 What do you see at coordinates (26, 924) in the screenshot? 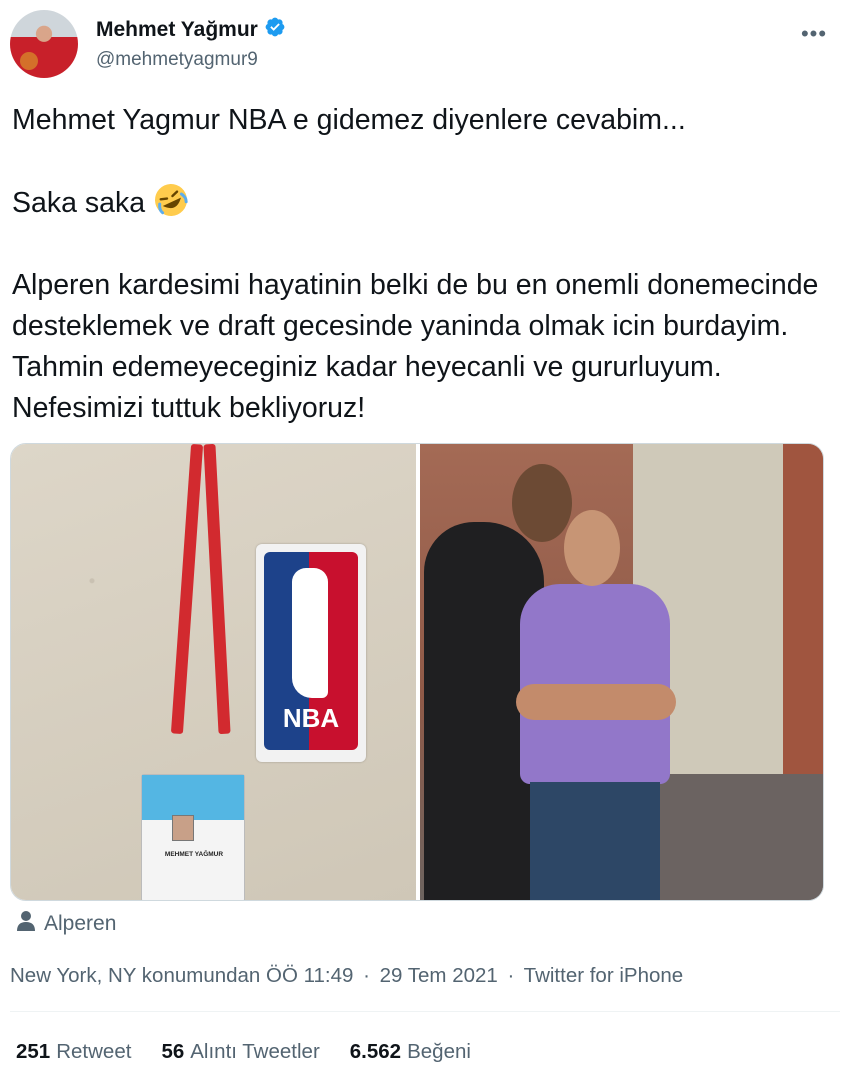
I see `person-icon` at bounding box center [26, 924].